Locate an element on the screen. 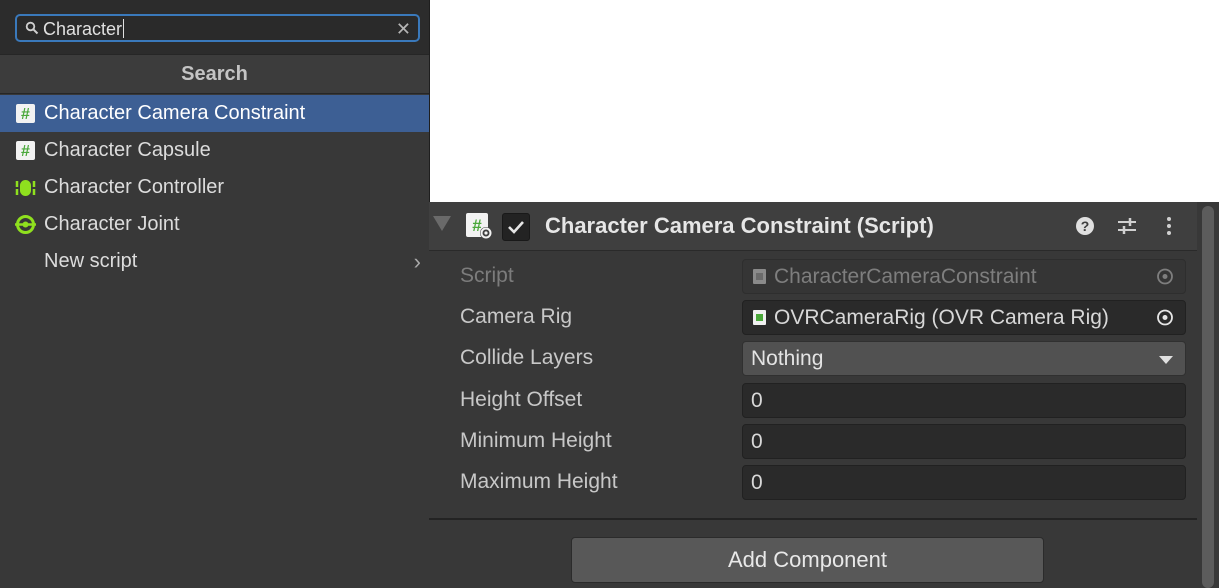 The image size is (1219, 588). component-header: # Character Camera Constraint (Script) ? is located at coordinates (813, 226).